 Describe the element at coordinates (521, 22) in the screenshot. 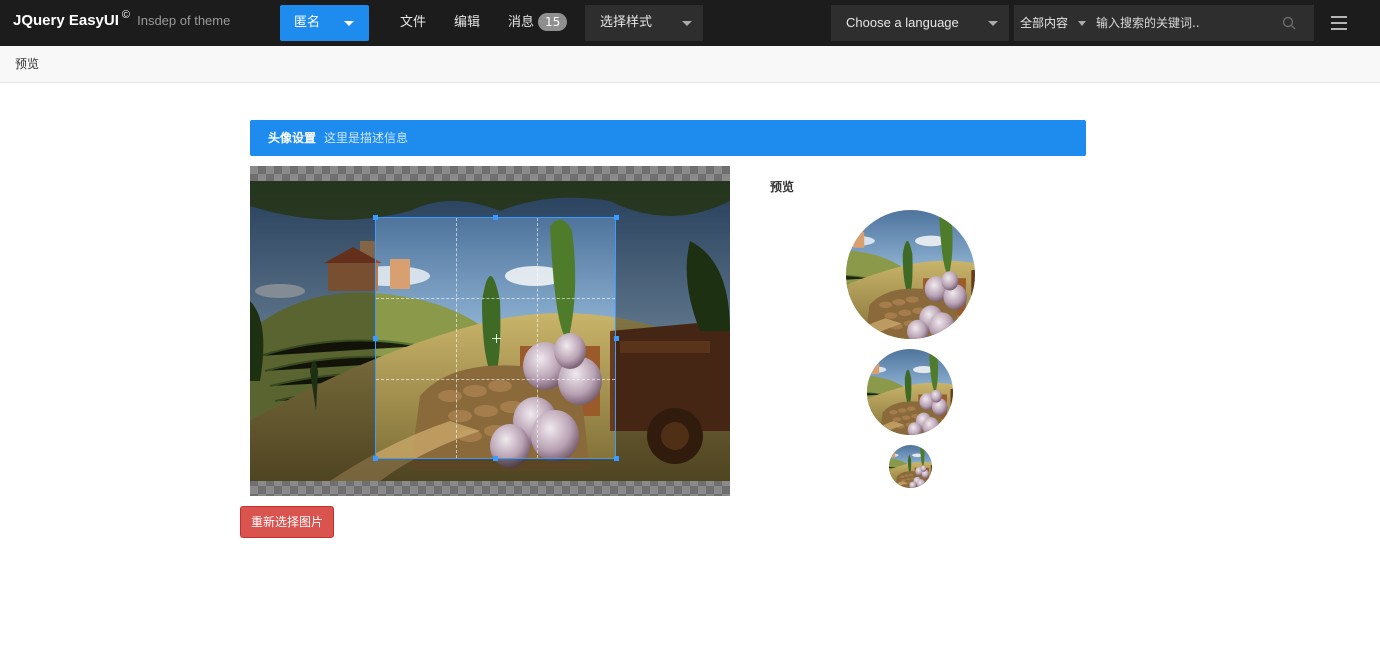

I see `nav-messages-label: 消息` at that location.